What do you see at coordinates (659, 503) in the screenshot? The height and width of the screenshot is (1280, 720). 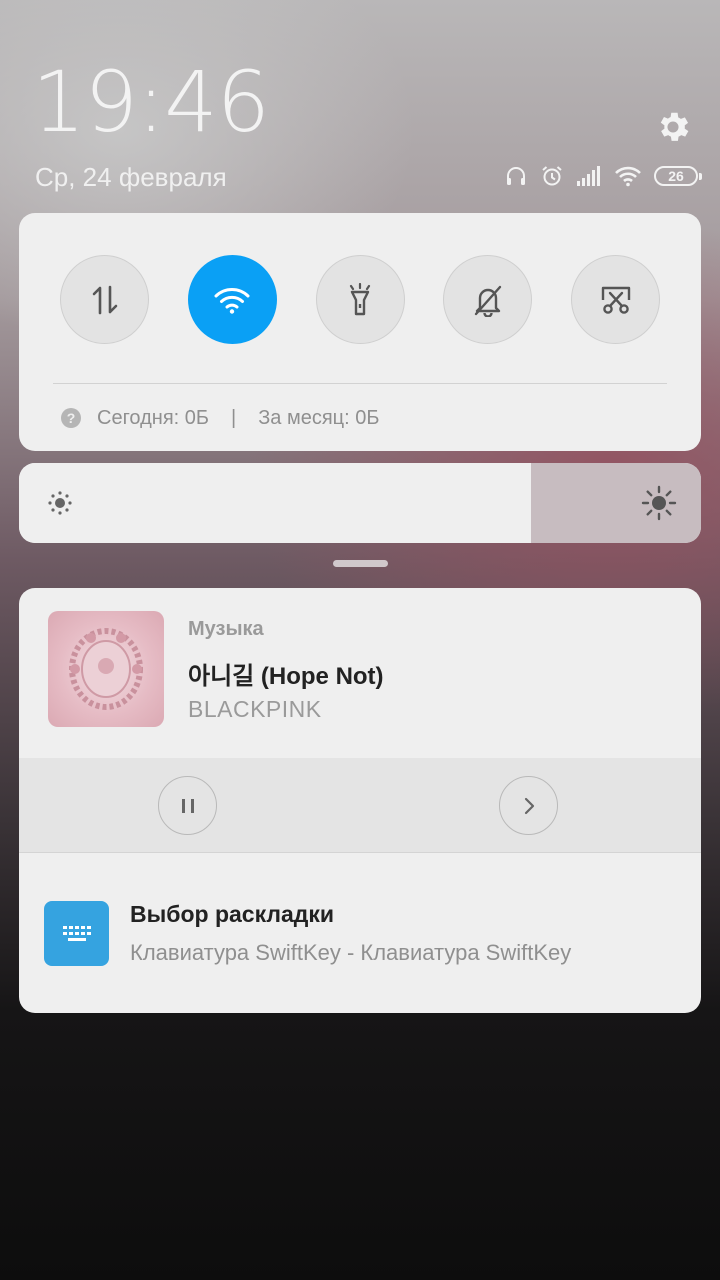 I see `brightness-high-icon` at bounding box center [659, 503].